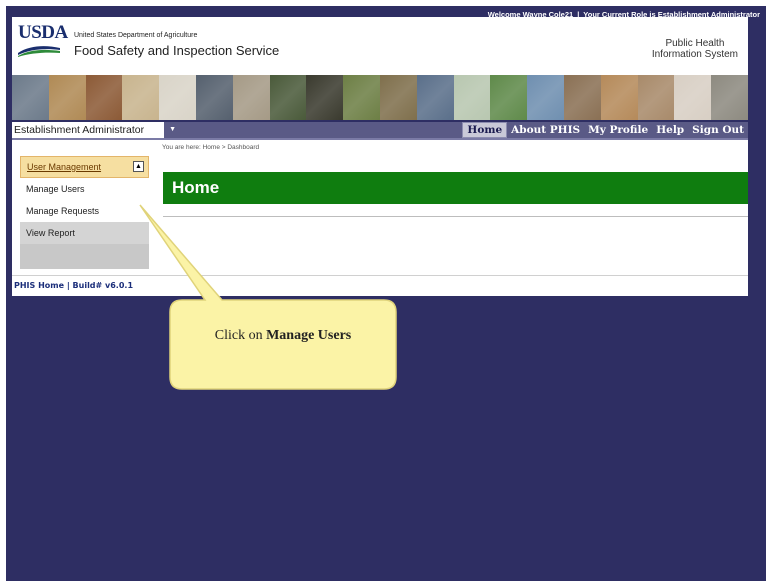  Describe the element at coordinates (84, 256) in the screenshot. I see `sidebar-footer` at that location.